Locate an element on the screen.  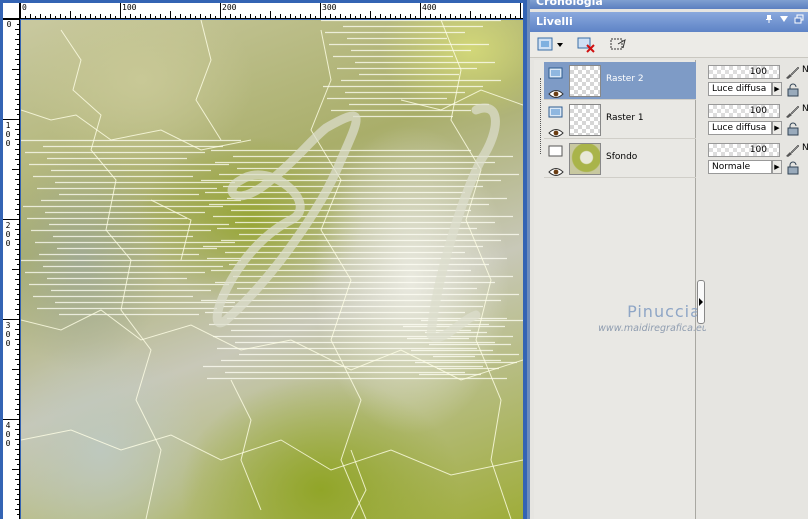
ruler-label-300: 300 is located at coordinates (329, 7).